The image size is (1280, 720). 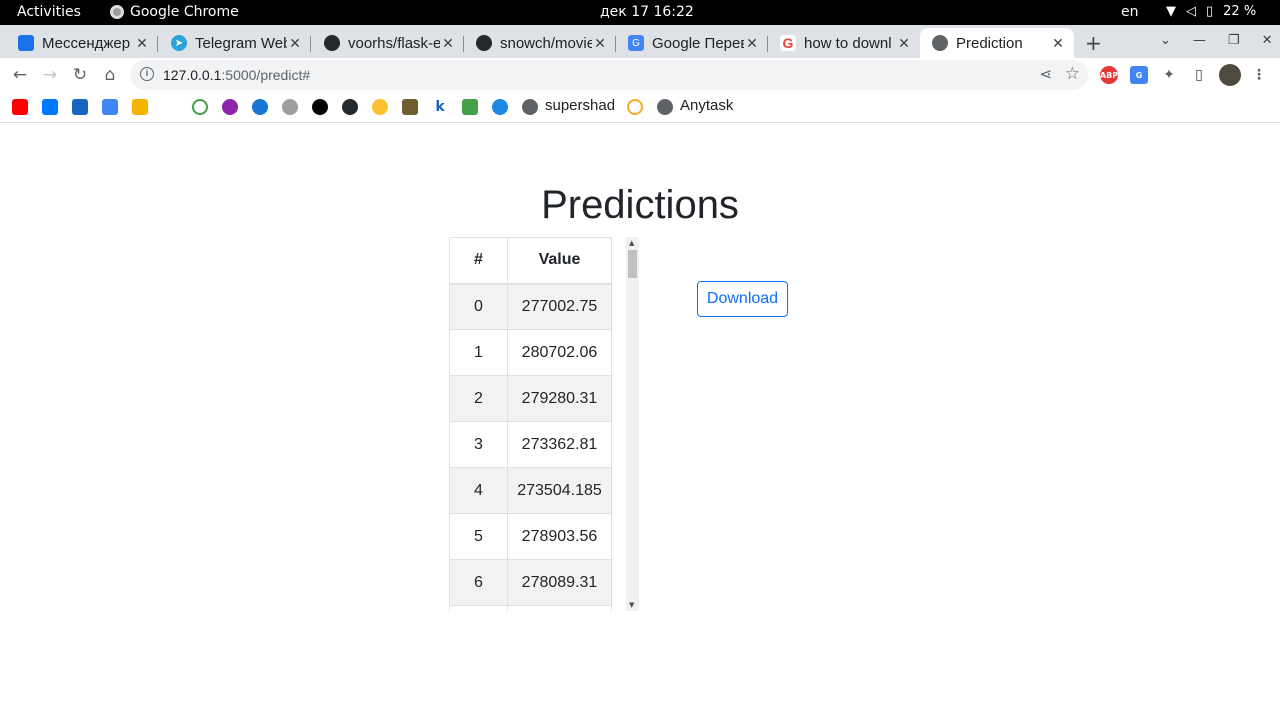 I want to click on column-header-index: #, so click(x=478, y=261).